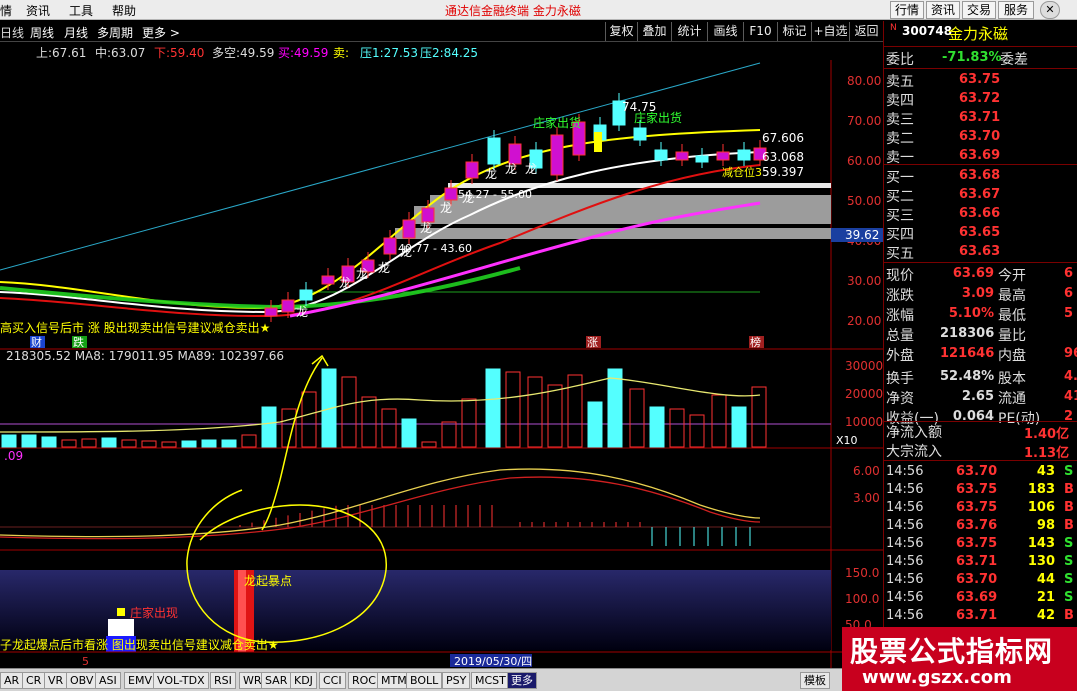  What do you see at coordinates (181, 680) in the screenshot?
I see `indicator-tab: VOL-TDX` at bounding box center [181, 680].